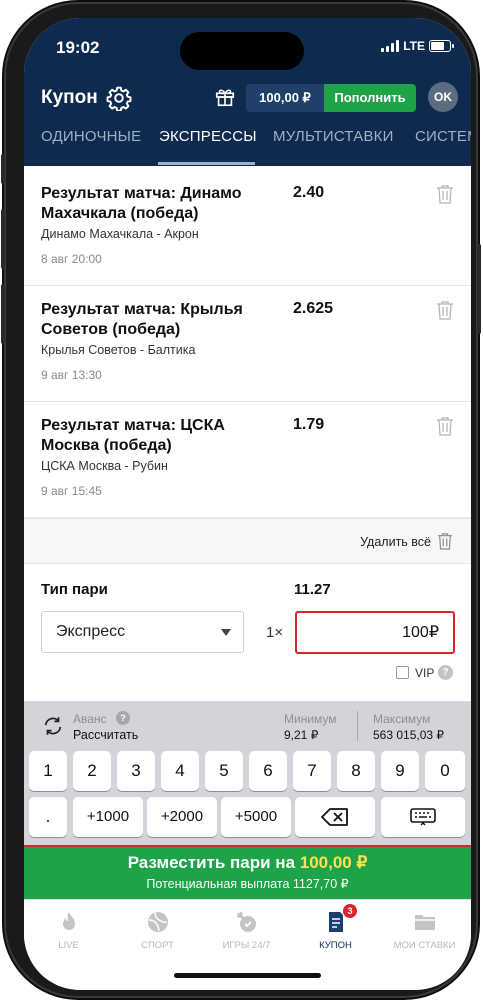 Image resolution: width=483 pixels, height=1000 pixels. What do you see at coordinates (309, 192) in the screenshot?
I see `bet-odds: 2.40` at bounding box center [309, 192].